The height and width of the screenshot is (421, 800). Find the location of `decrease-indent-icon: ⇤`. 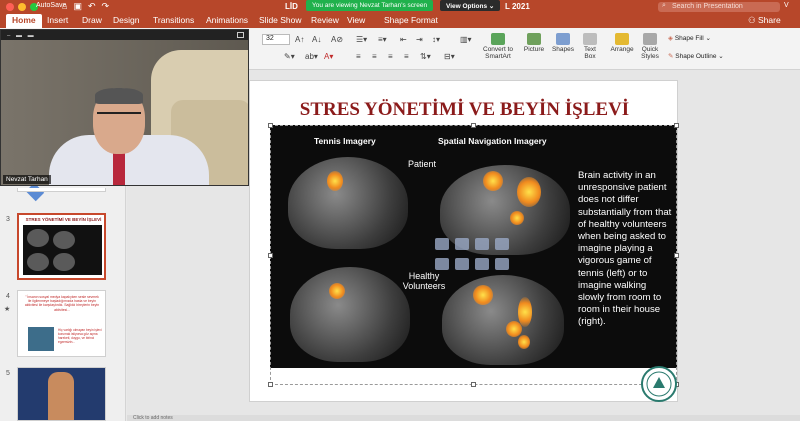

decrease-indent-icon: ⇤ is located at coordinates (403, 39).